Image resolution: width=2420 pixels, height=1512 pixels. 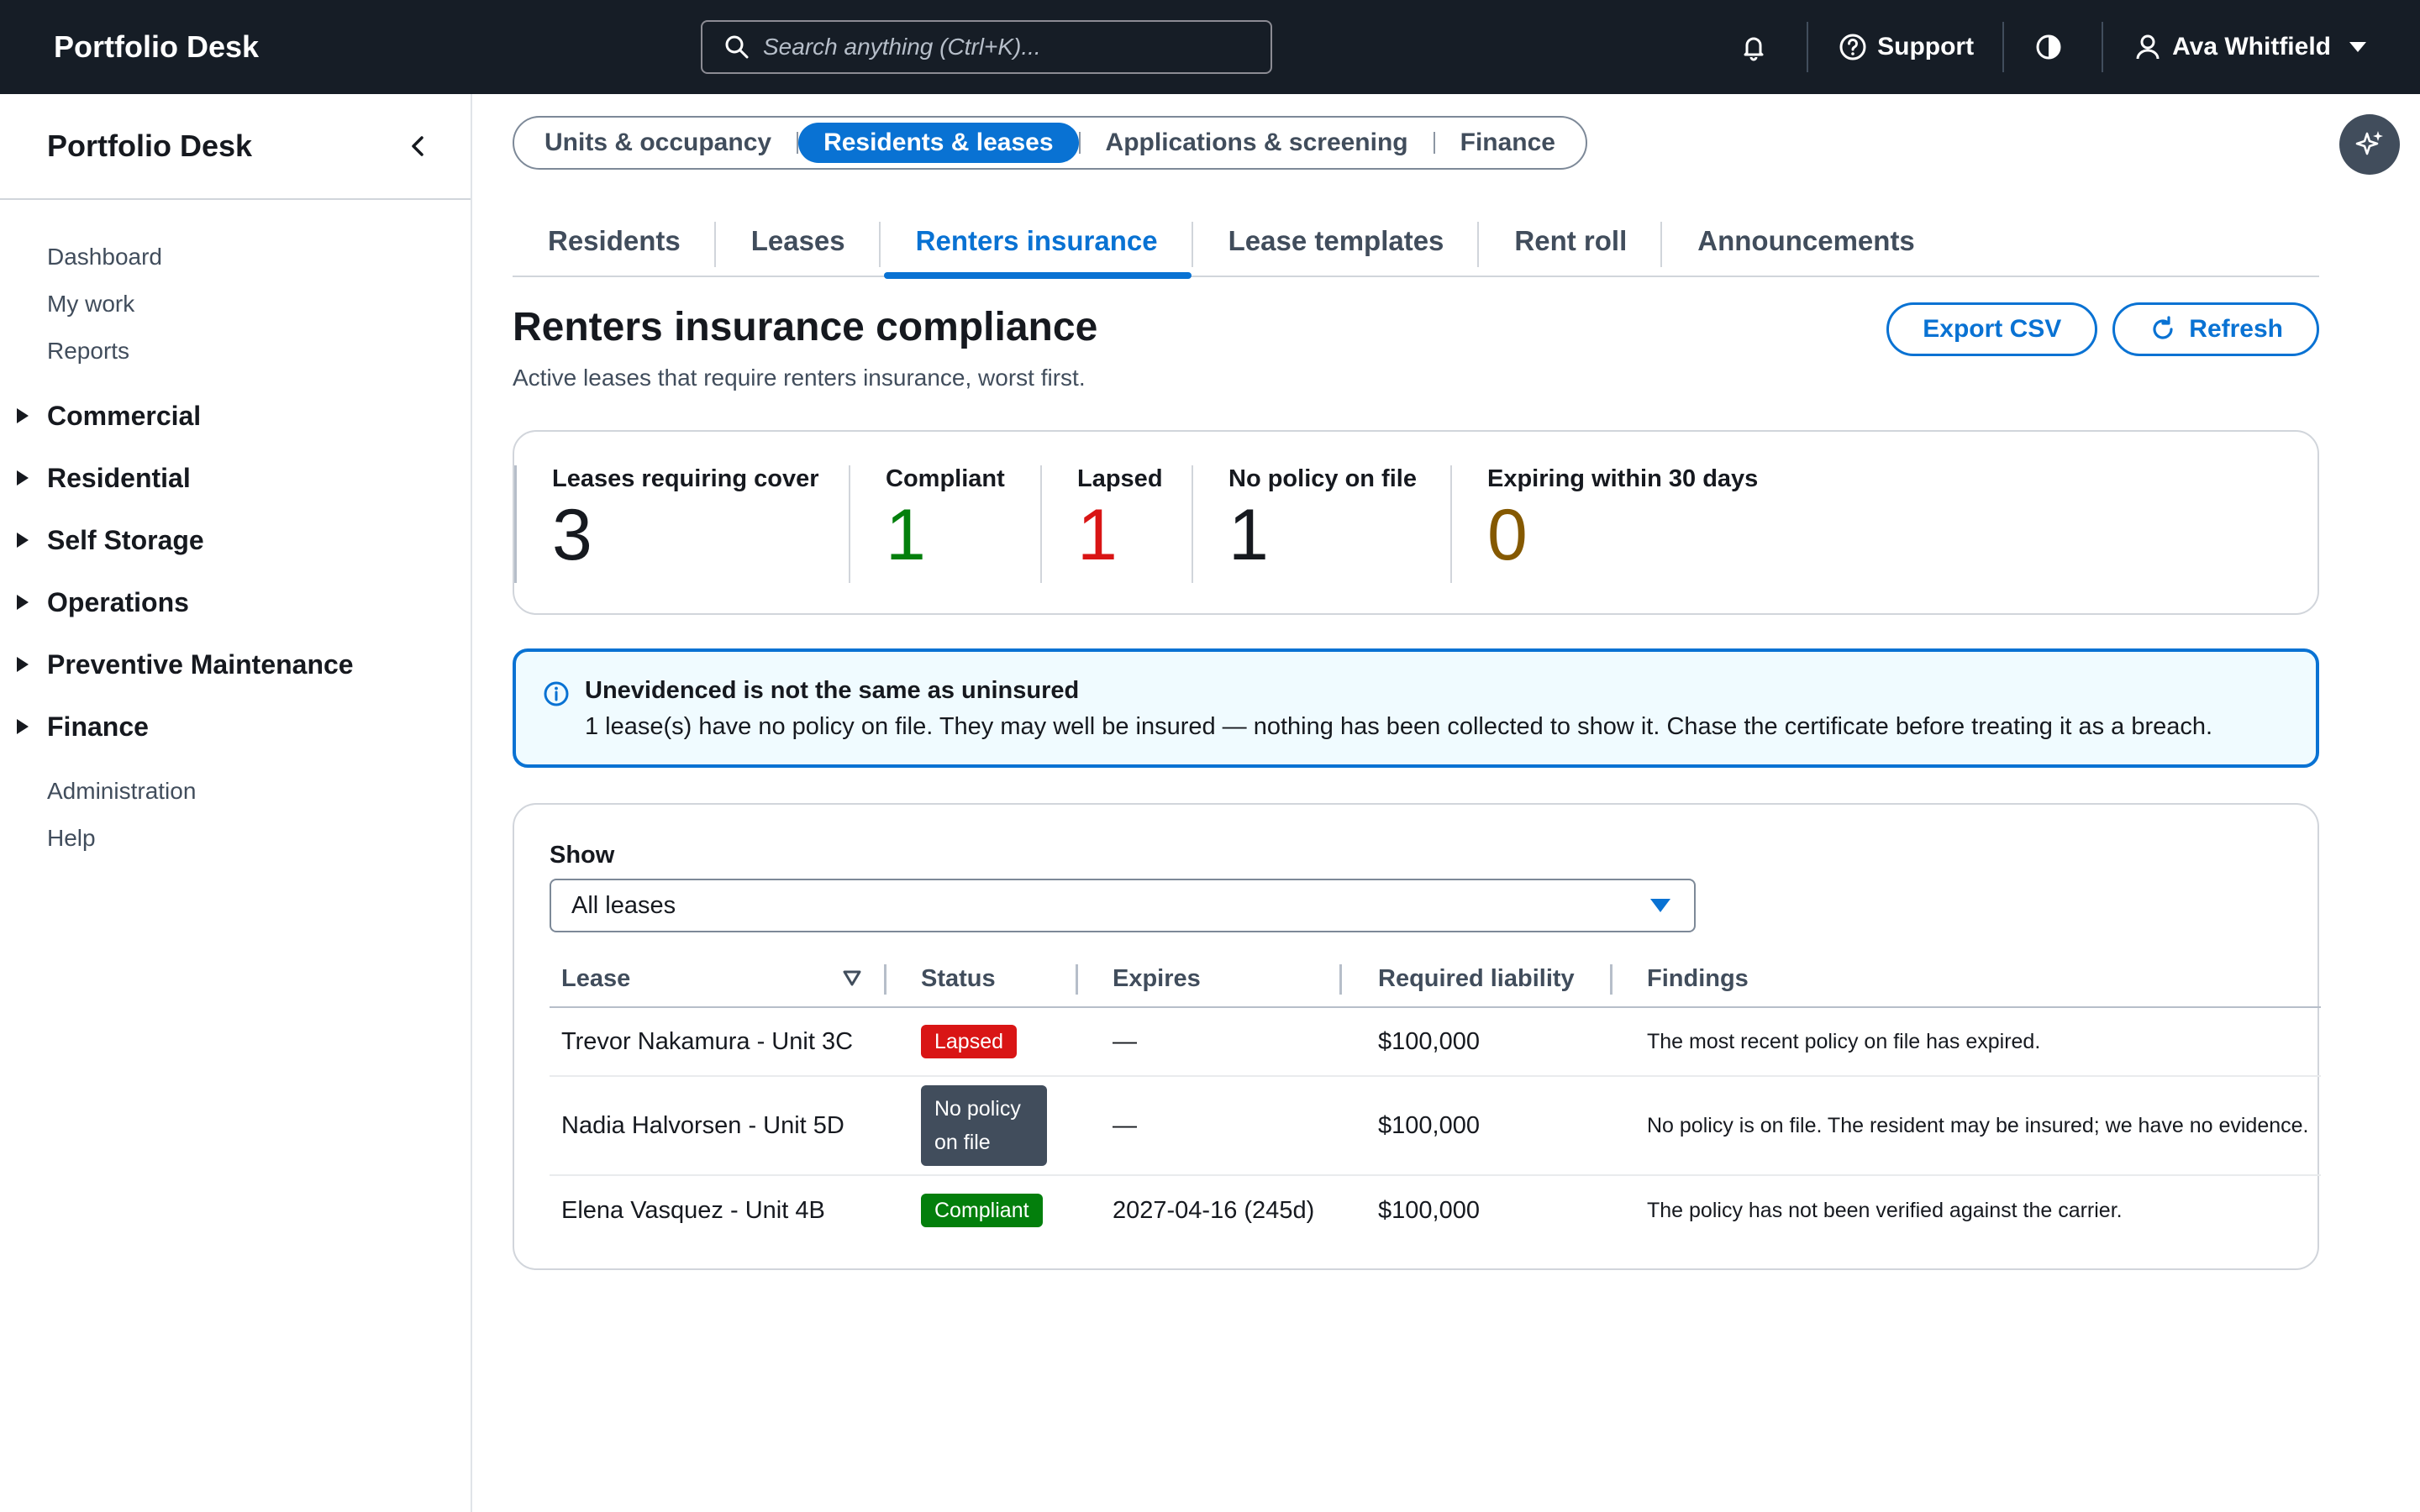 I want to click on kpi-label: Compliant, so click(x=945, y=478).